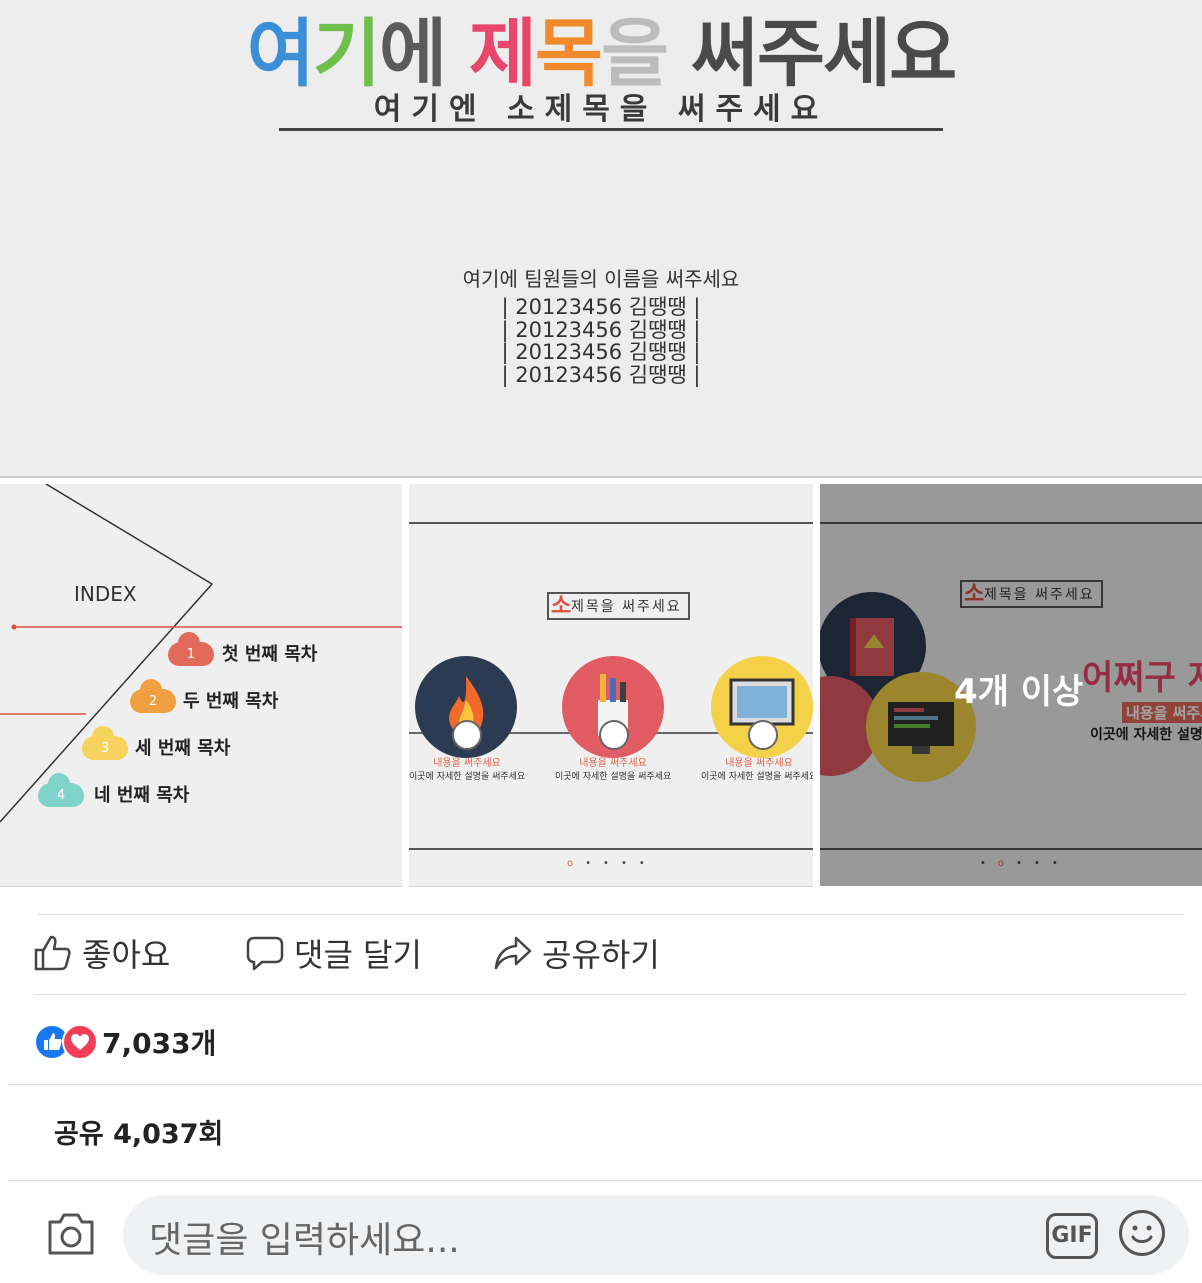  What do you see at coordinates (1072, 1236) in the screenshot?
I see `gif-button: GIF` at bounding box center [1072, 1236].